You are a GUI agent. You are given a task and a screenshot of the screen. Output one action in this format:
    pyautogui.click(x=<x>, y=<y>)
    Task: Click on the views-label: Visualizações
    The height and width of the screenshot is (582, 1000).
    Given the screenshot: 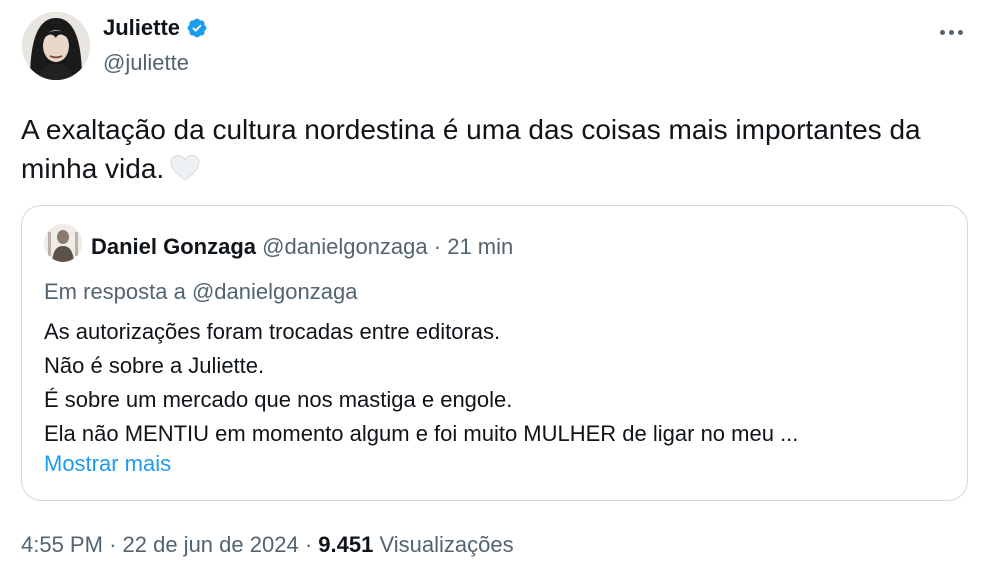 What is the action you would take?
    pyautogui.click(x=446, y=544)
    